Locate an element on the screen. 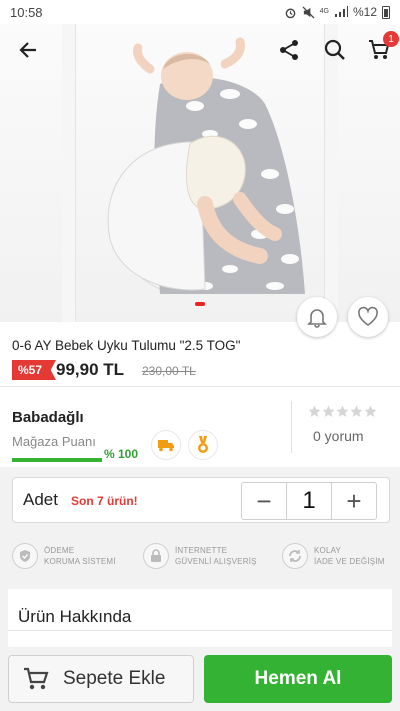 The image size is (400, 711). quantity-label: Adet is located at coordinates (40, 499).